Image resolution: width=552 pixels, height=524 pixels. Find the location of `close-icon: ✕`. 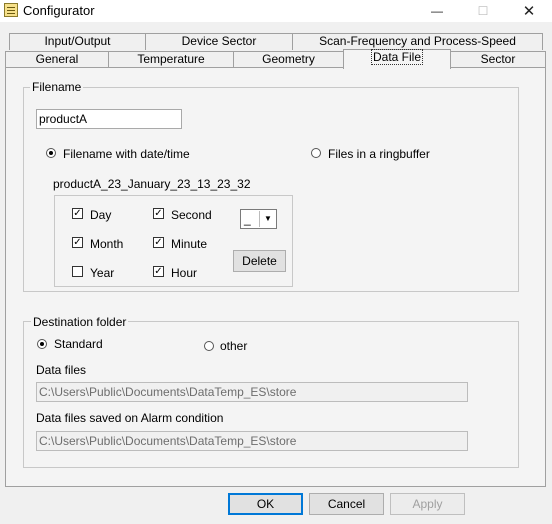

close-icon: ✕ is located at coordinates (529, 11).